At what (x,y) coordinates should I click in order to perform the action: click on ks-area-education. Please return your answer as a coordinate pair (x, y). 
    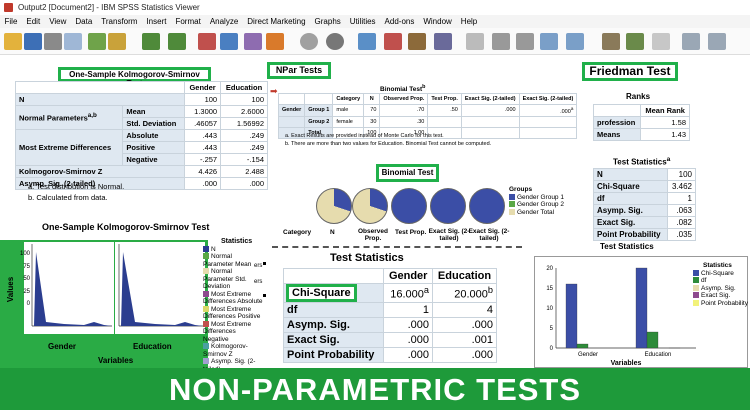
    Looking at the image, I should click on (162, 289).